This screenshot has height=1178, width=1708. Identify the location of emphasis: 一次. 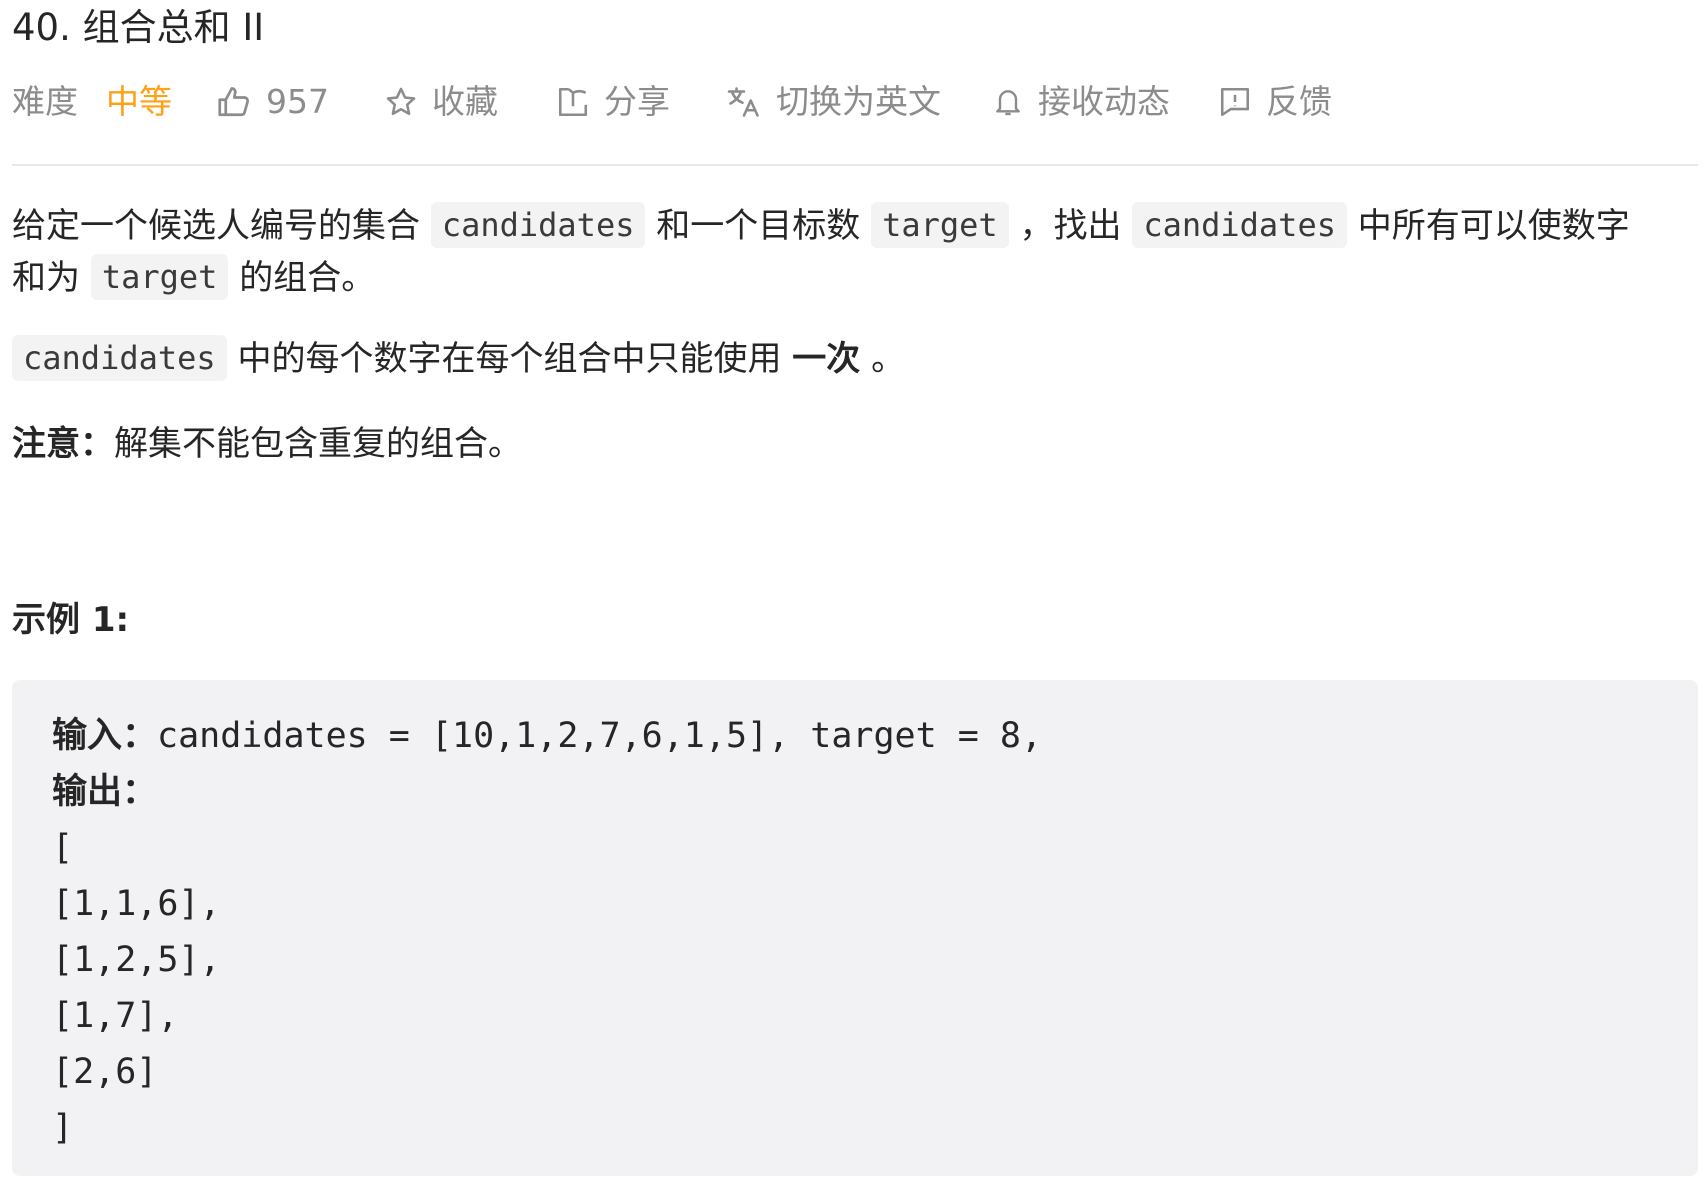
(826, 359).